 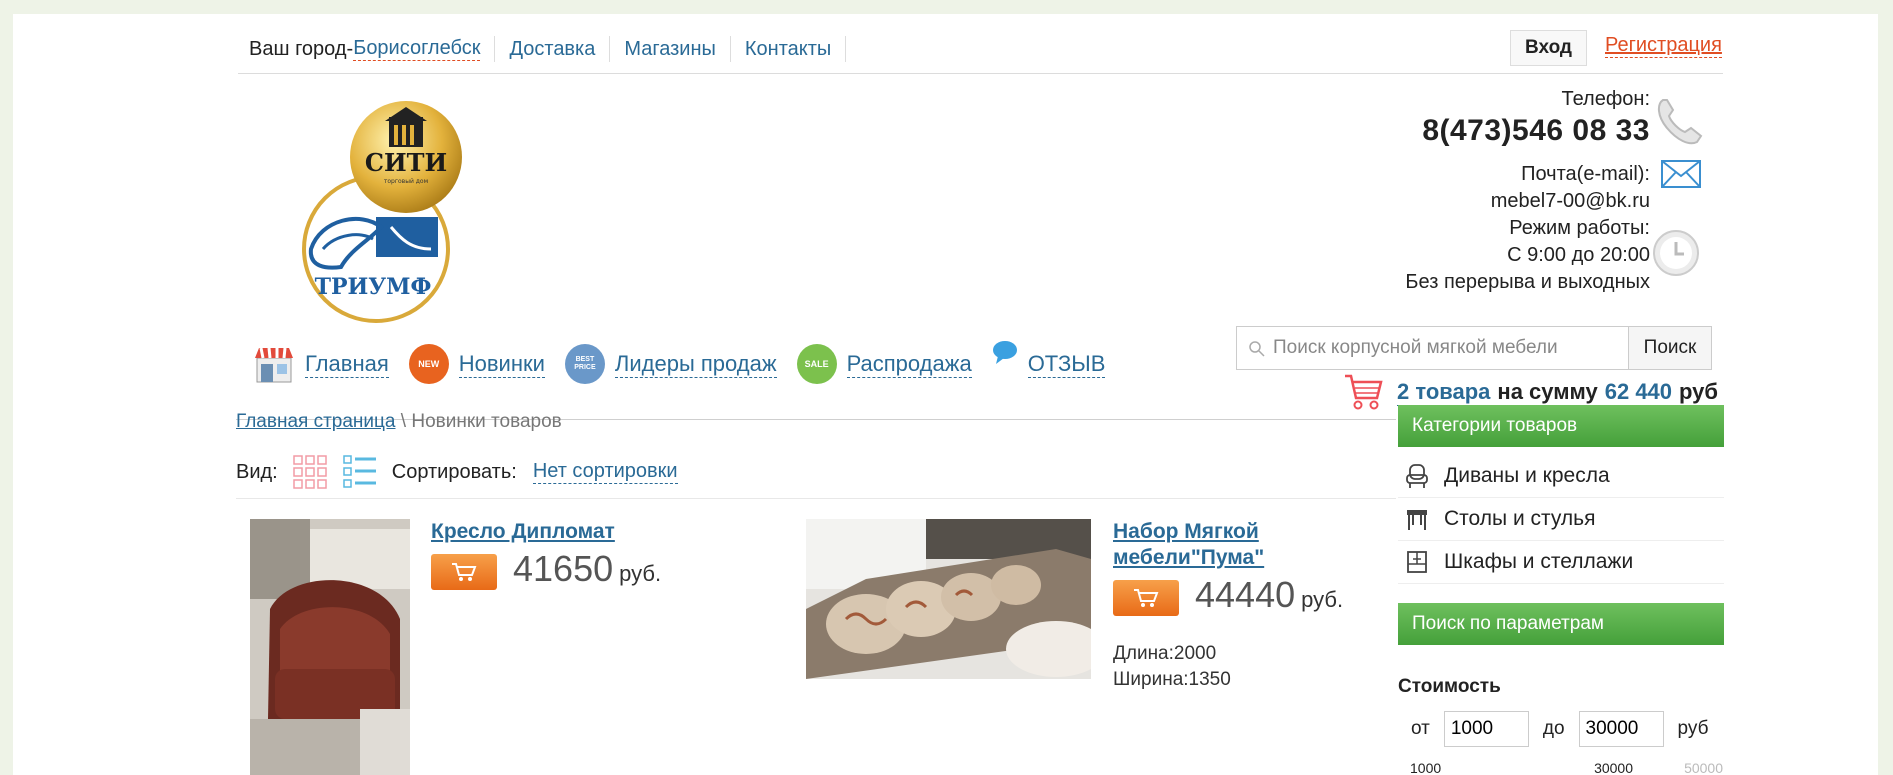 I want to click on search-icon, so click(x=1257, y=349).